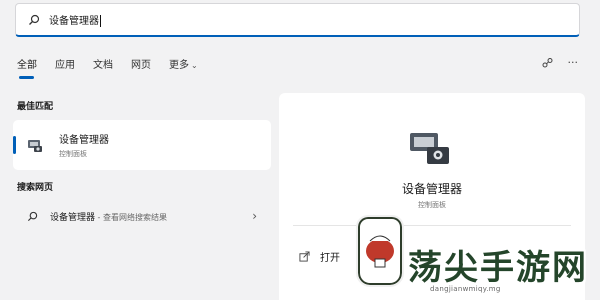 The height and width of the screenshot is (300, 600). What do you see at coordinates (548, 63) in the screenshot?
I see `share-icon` at bounding box center [548, 63].